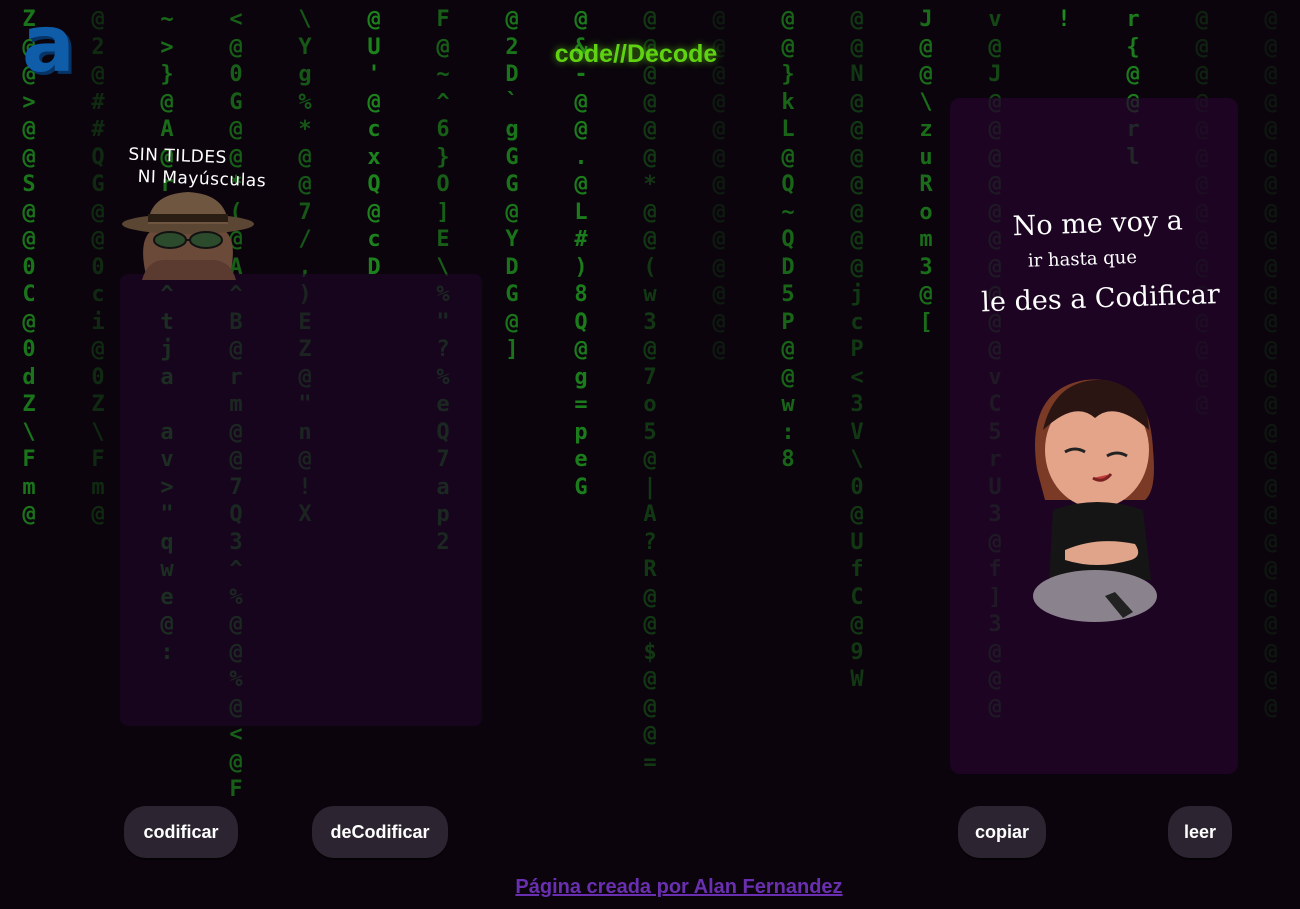  What do you see at coordinates (98, 267) in the screenshot?
I see `matrix-rain-column: @ 2 @ # # Q G @ @ 0 c i @ 0 Z \ F m @` at bounding box center [98, 267].